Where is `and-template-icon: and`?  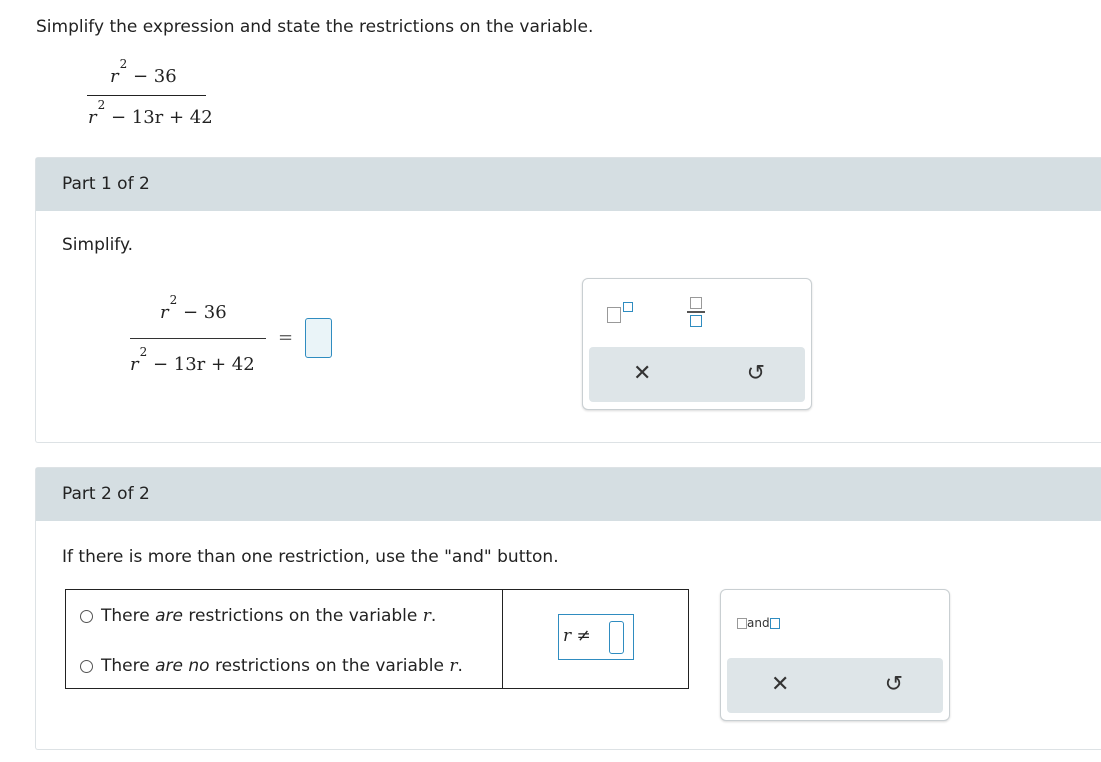 and-template-icon: and is located at coordinates (758, 624).